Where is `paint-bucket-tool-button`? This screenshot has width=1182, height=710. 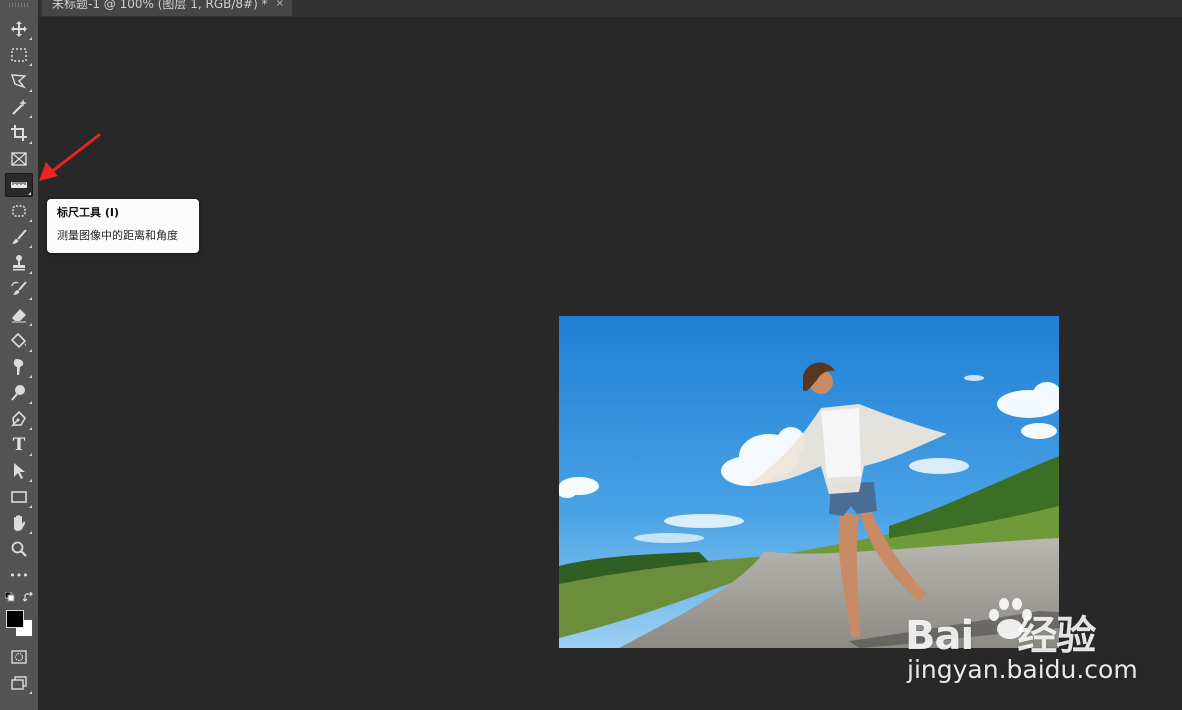
paint-bucket-tool-button is located at coordinates (19, 341).